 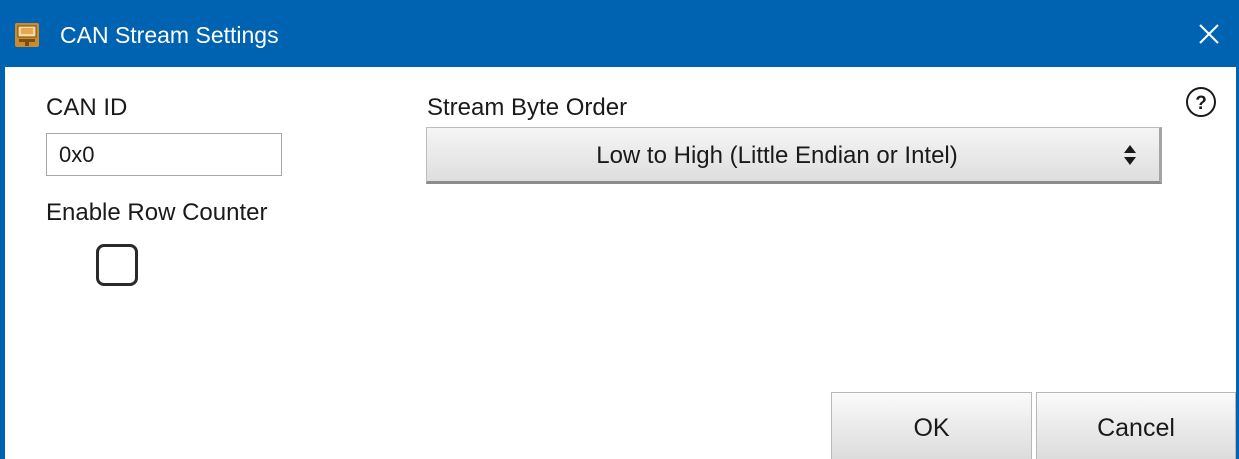 What do you see at coordinates (27, 35) in the screenshot?
I see `app-icon` at bounding box center [27, 35].